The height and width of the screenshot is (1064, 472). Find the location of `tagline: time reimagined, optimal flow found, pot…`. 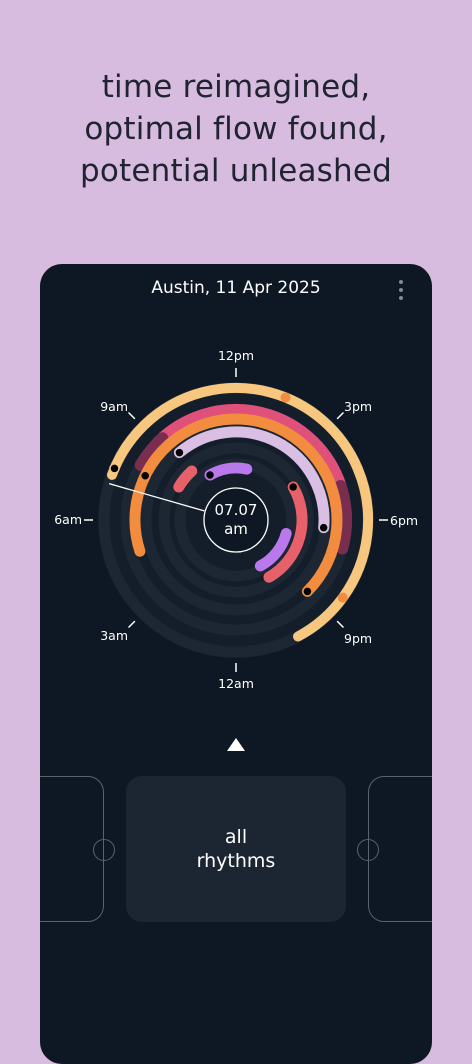

tagline: time reimagined, optimal flow found, pot… is located at coordinates (236, 129).